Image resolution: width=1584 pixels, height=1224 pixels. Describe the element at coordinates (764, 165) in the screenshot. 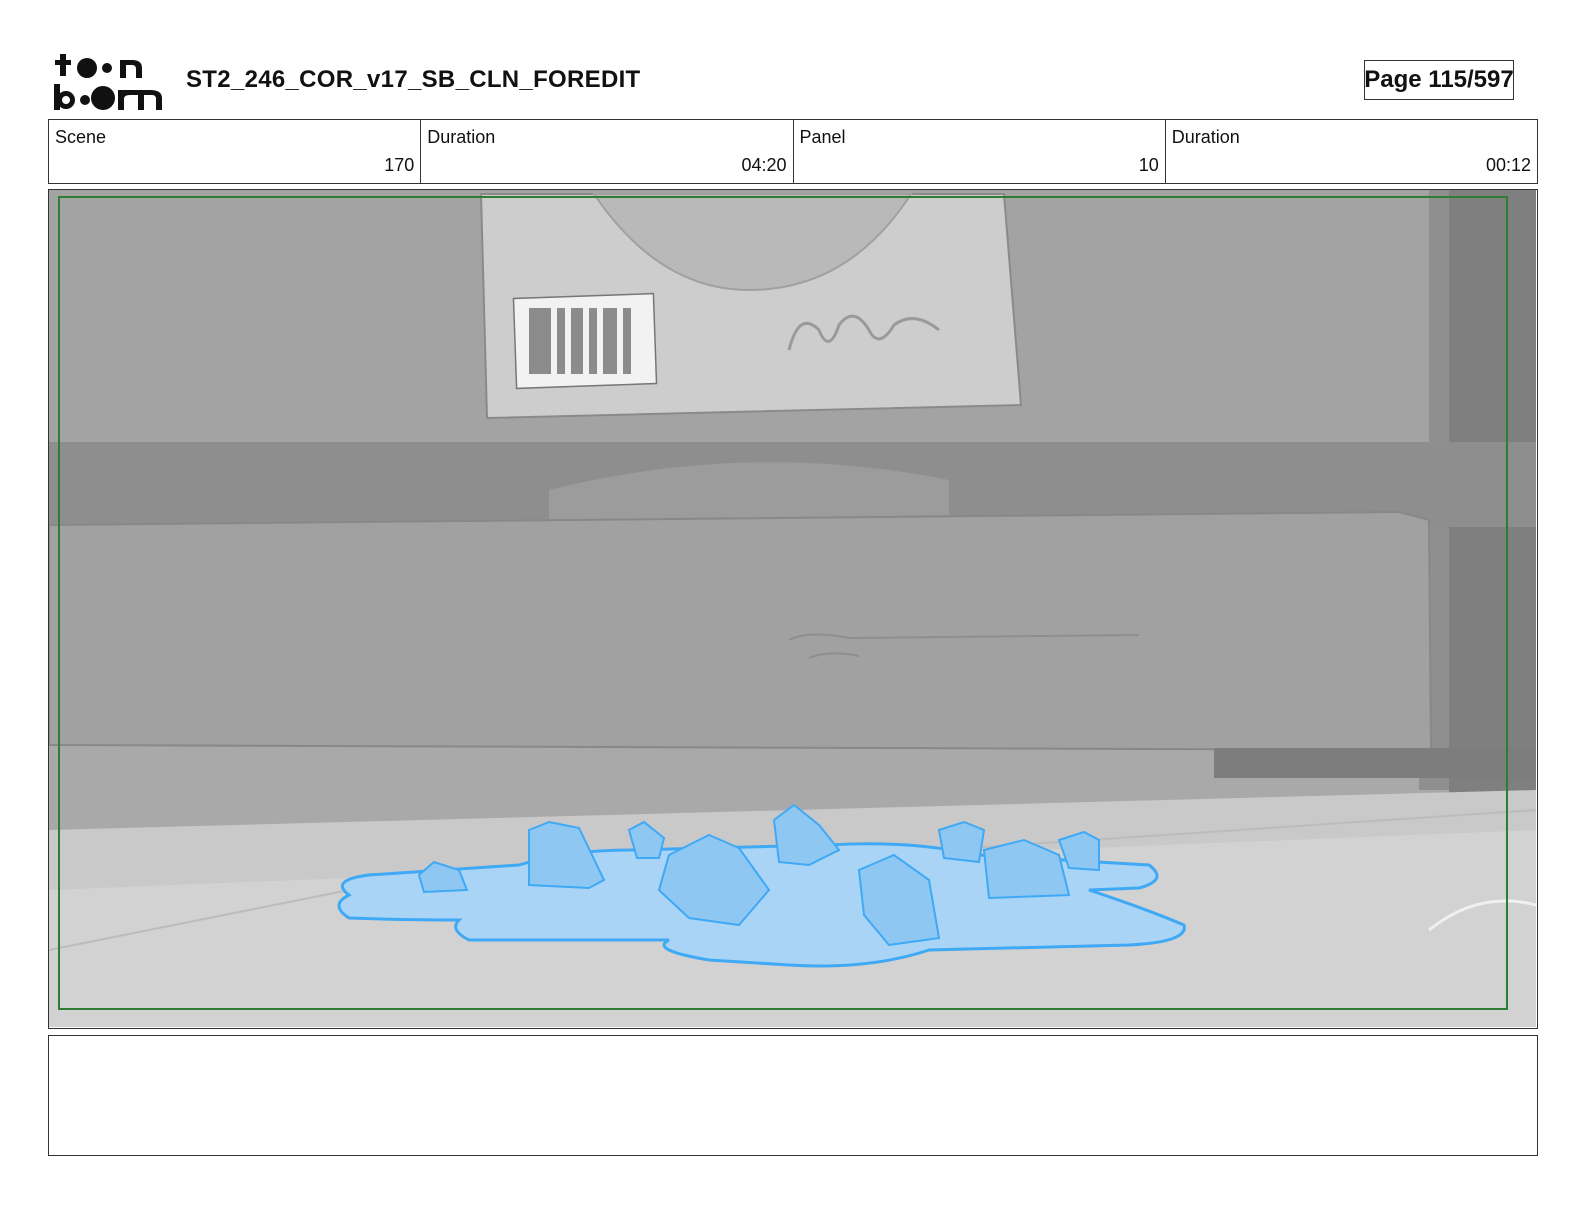

I see `scene-duration-value: 04:20` at that location.